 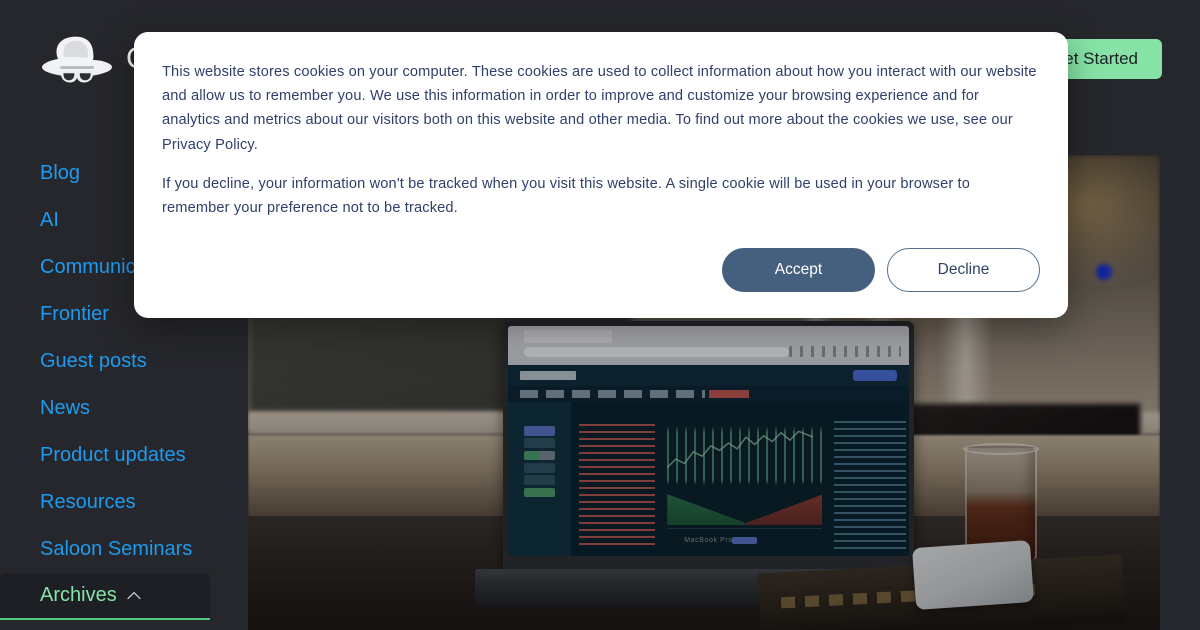 I want to click on sidebar-item-archives: Archives, so click(x=105, y=596).